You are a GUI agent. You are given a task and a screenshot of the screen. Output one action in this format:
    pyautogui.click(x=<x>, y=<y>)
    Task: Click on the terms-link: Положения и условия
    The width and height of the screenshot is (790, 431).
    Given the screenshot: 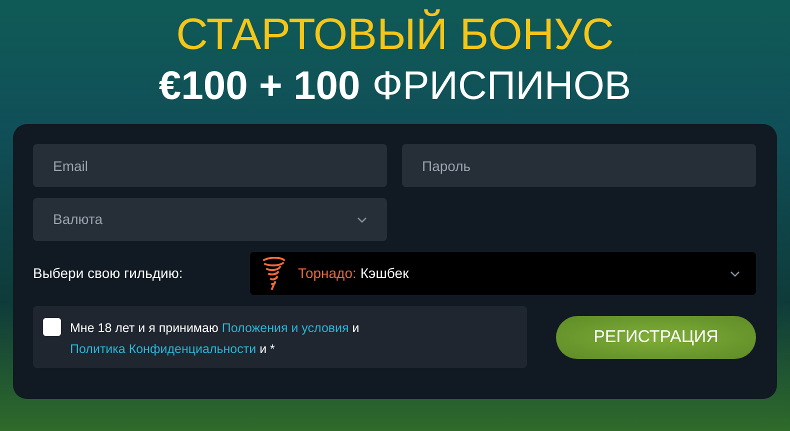 What is the action you would take?
    pyautogui.click(x=285, y=328)
    